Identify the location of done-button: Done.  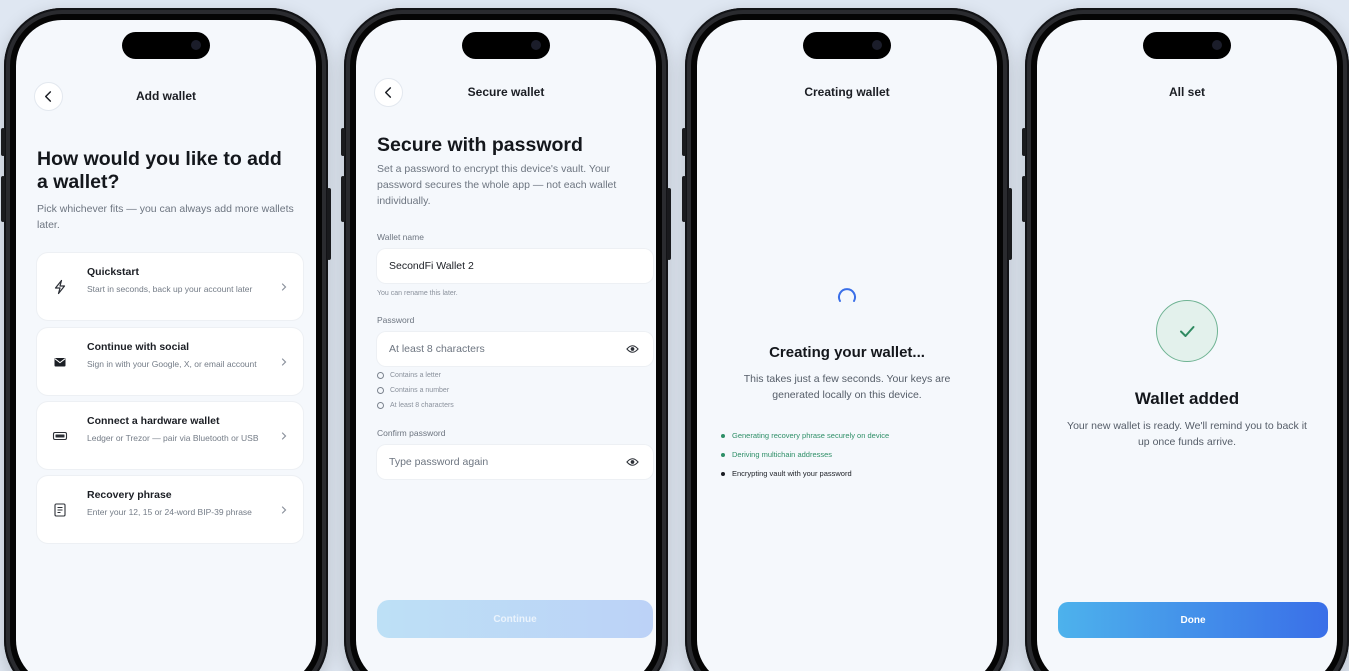
(1193, 620).